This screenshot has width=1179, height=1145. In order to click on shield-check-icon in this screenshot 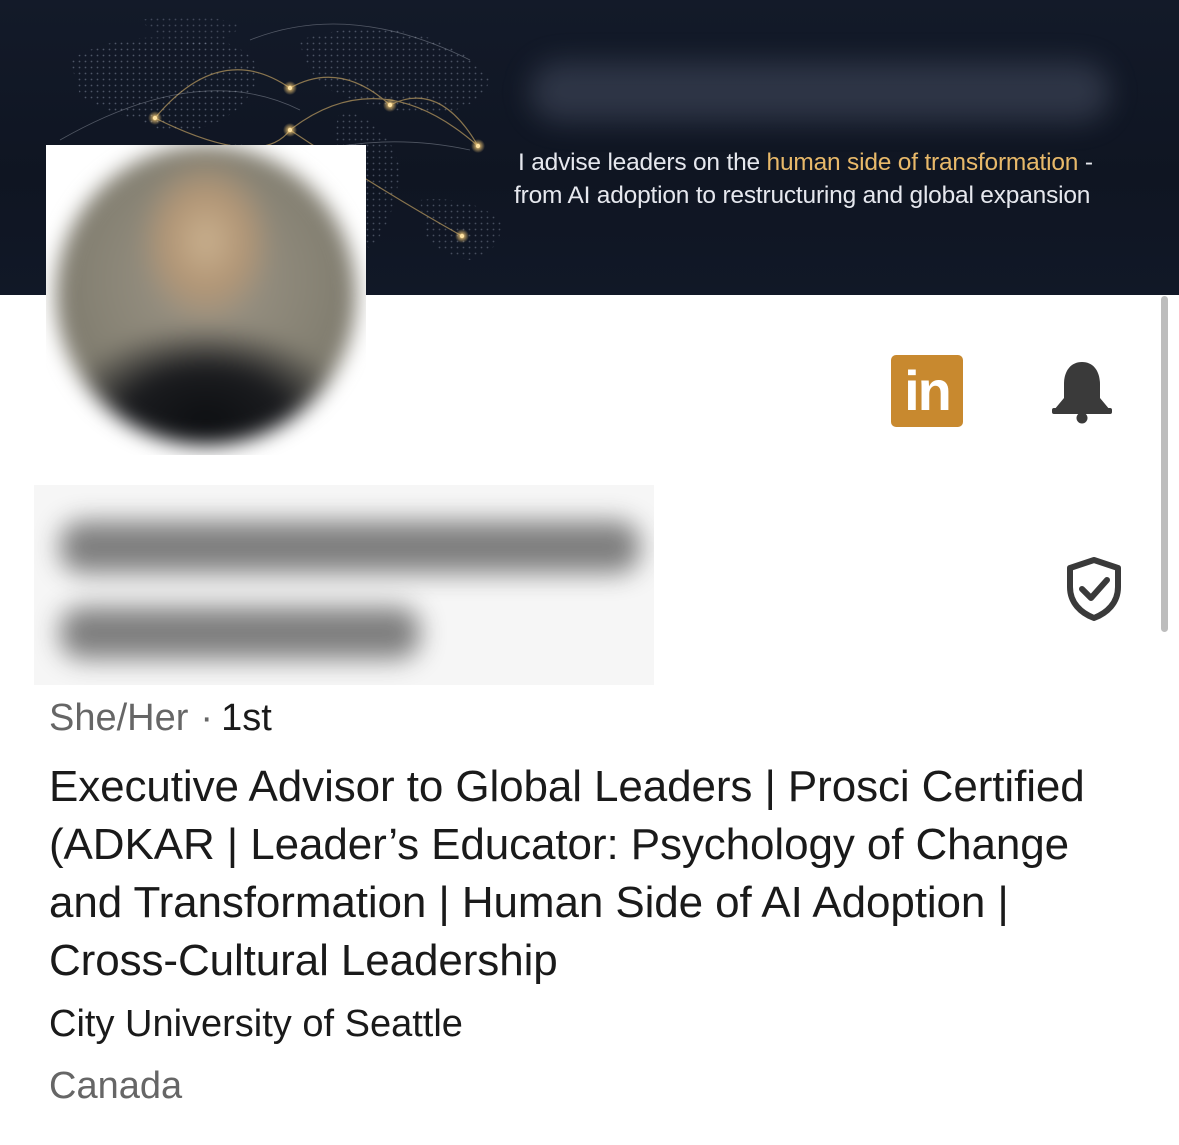, I will do `click(1094, 589)`.